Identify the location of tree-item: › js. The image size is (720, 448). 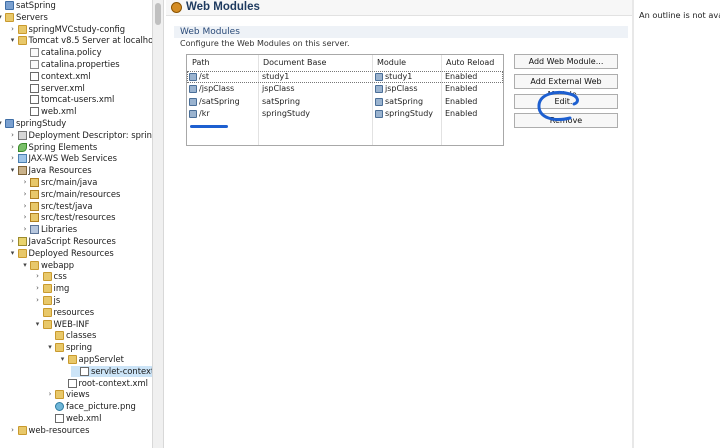
(47, 300).